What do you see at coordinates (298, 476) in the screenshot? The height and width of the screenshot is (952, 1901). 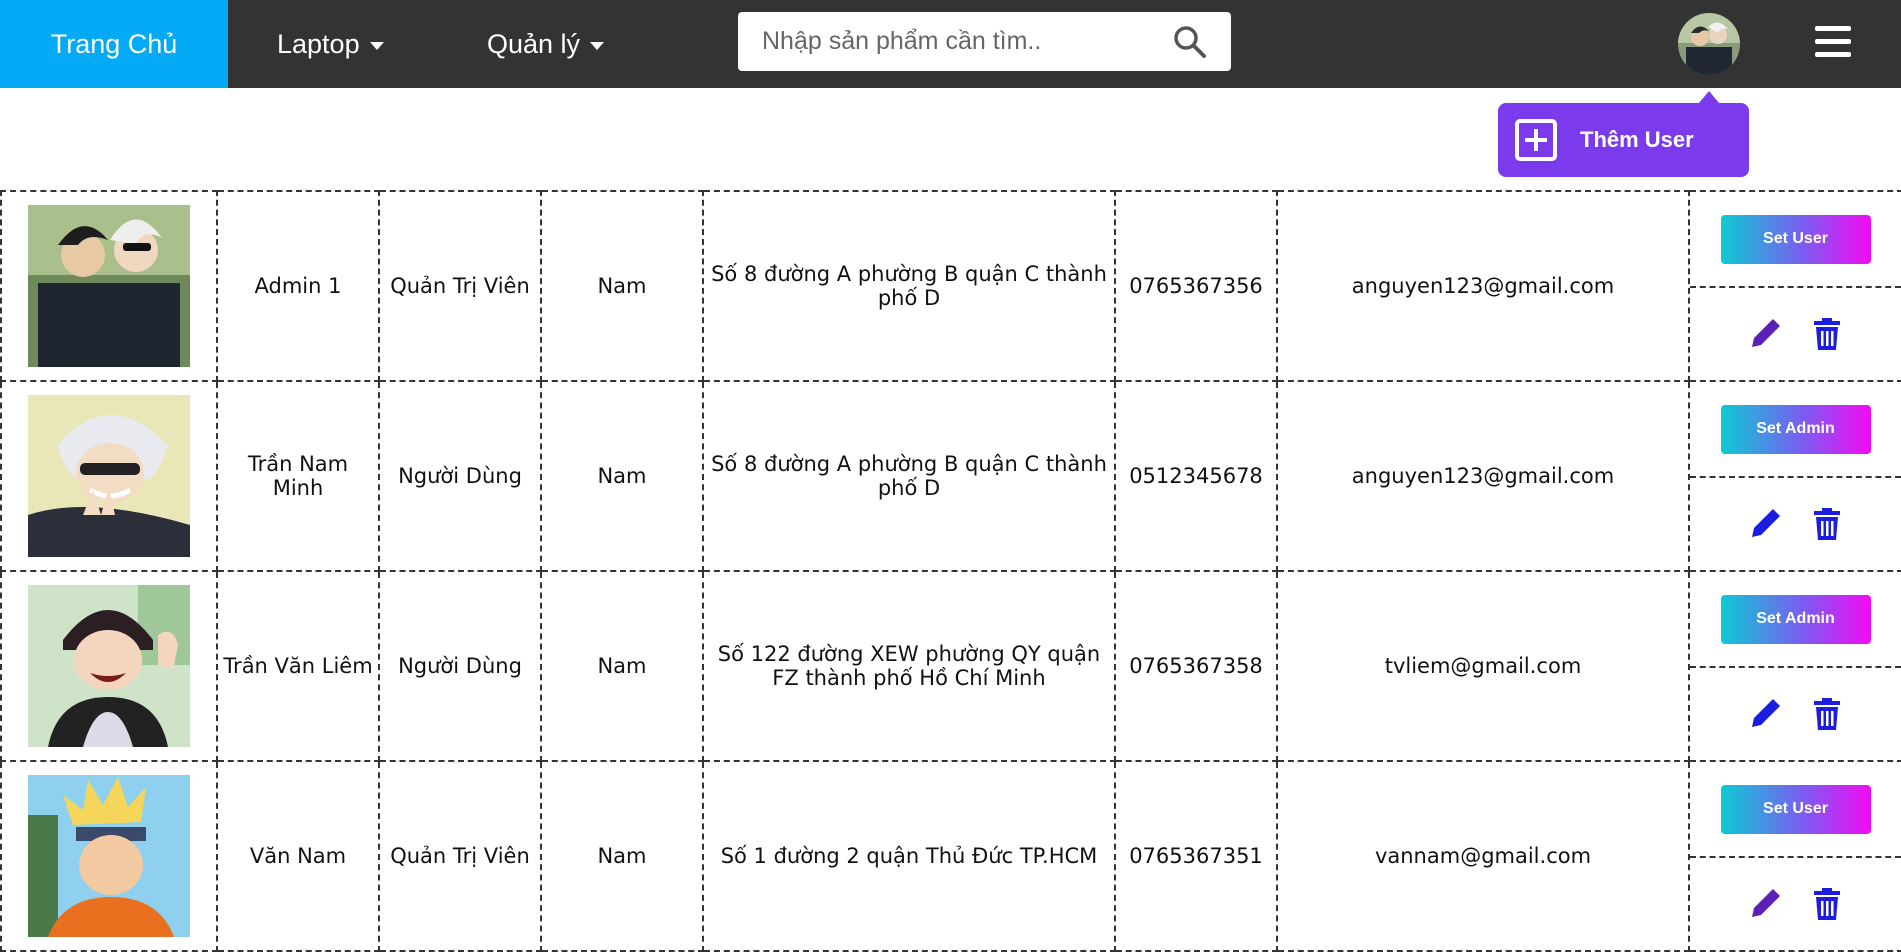 I see `user-name: Trần Nam Minh` at bounding box center [298, 476].